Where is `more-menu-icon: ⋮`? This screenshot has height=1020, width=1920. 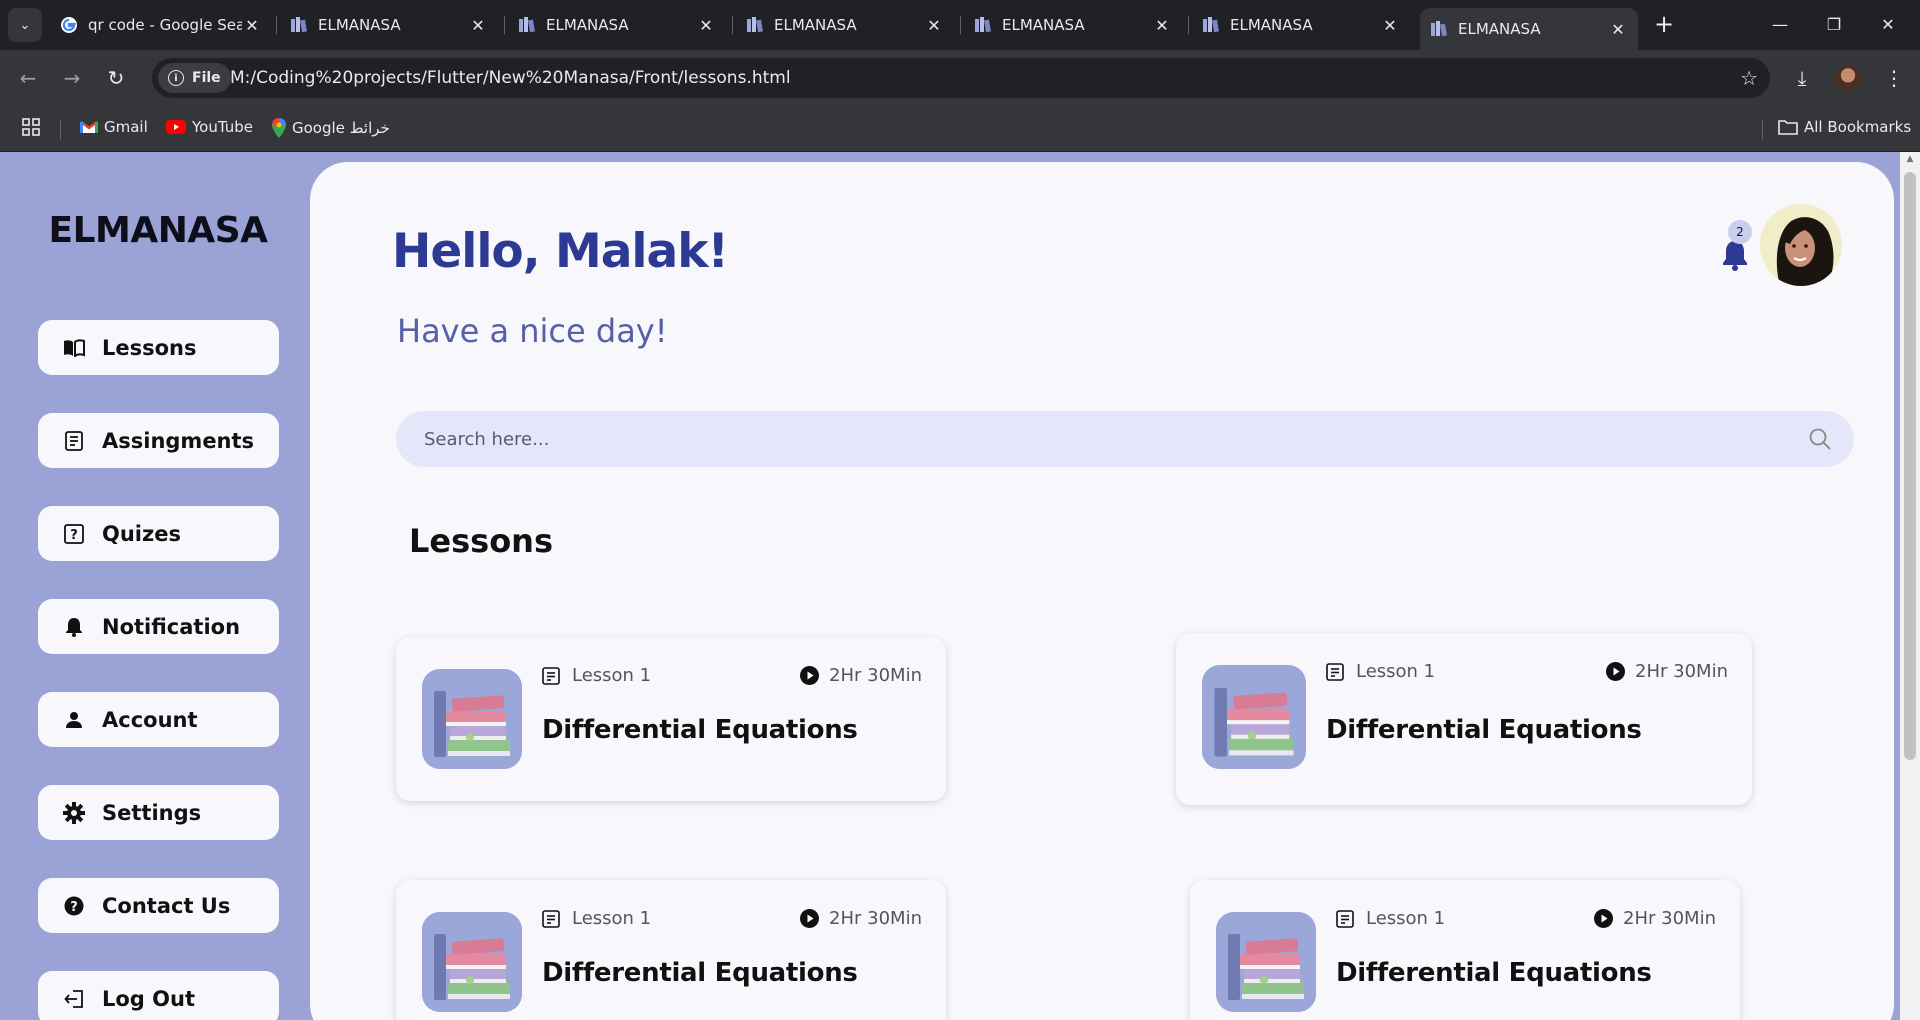
more-menu-icon: ⋮ is located at coordinates (1894, 78).